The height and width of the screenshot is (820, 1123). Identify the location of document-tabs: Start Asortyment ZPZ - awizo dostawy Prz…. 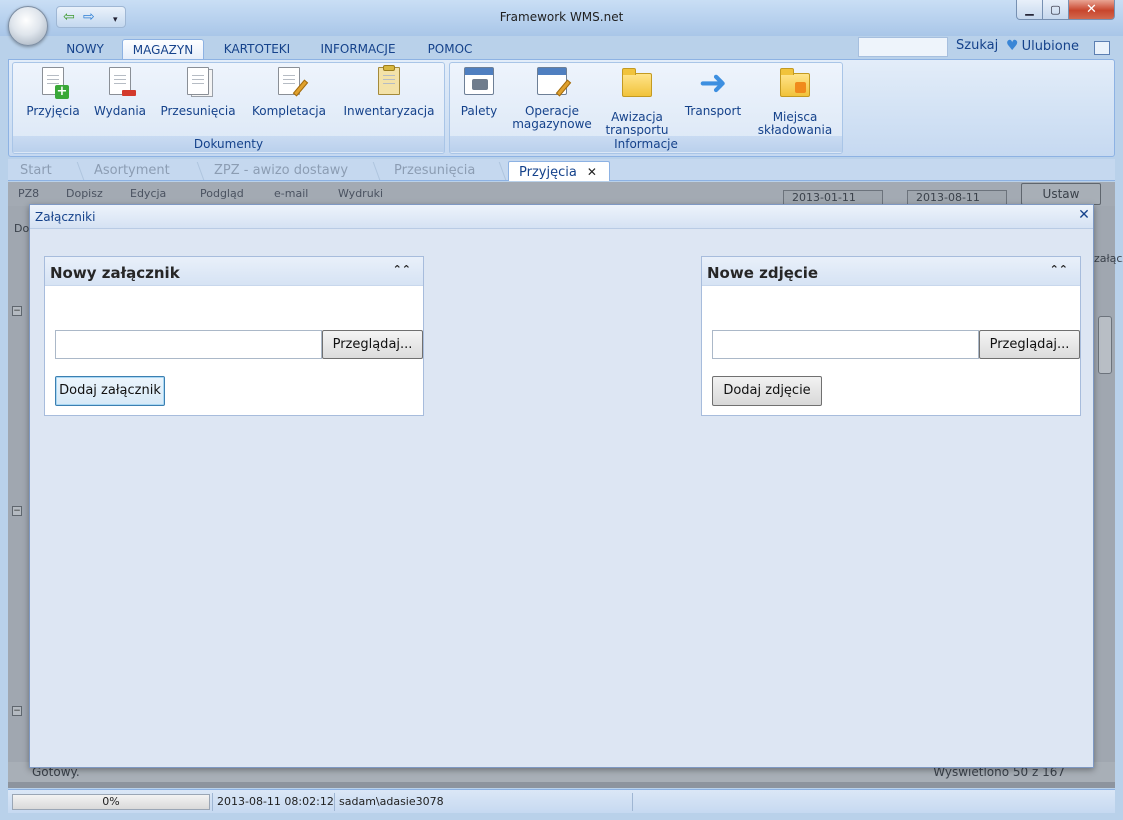
(561, 170).